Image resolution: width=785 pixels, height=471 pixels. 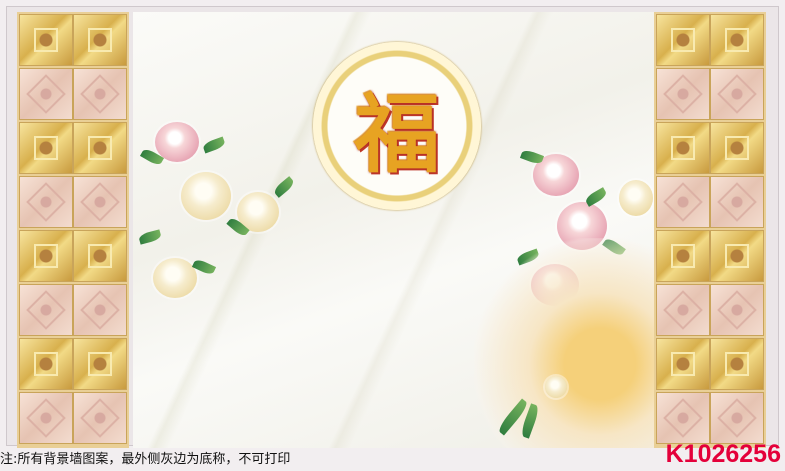 What do you see at coordinates (145, 459) in the screenshot?
I see `print-notice: 注:所有背景墙图案，最外侧灰边为底称，不可打印` at bounding box center [145, 459].